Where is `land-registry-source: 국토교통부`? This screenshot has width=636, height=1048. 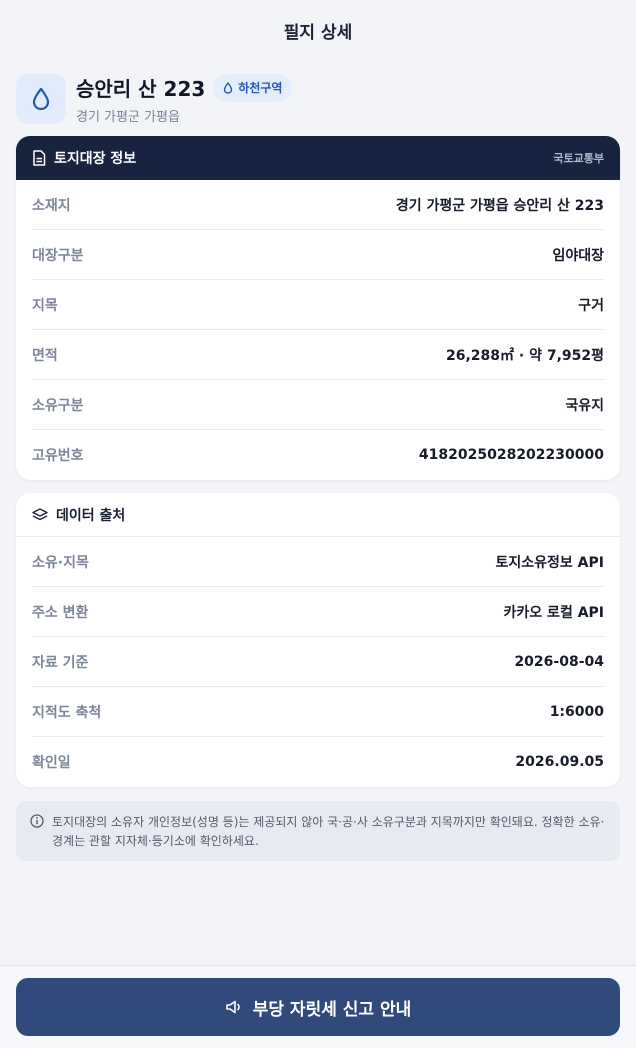 land-registry-source: 국토교통부 is located at coordinates (578, 158).